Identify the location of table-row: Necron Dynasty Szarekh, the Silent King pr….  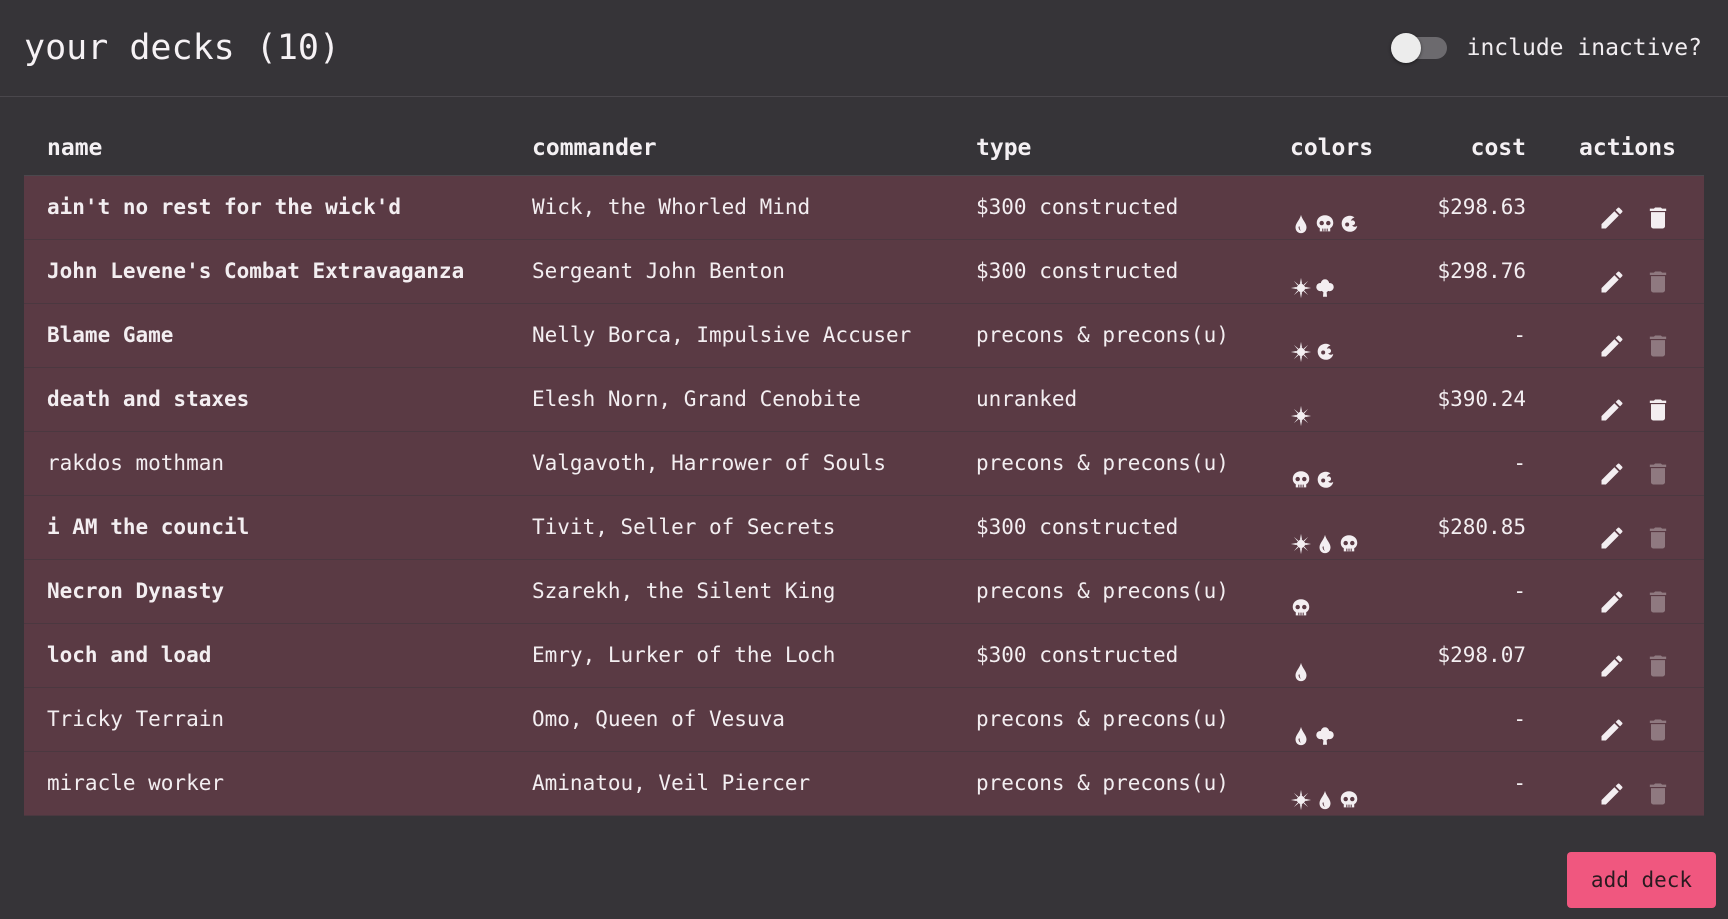
(864, 592).